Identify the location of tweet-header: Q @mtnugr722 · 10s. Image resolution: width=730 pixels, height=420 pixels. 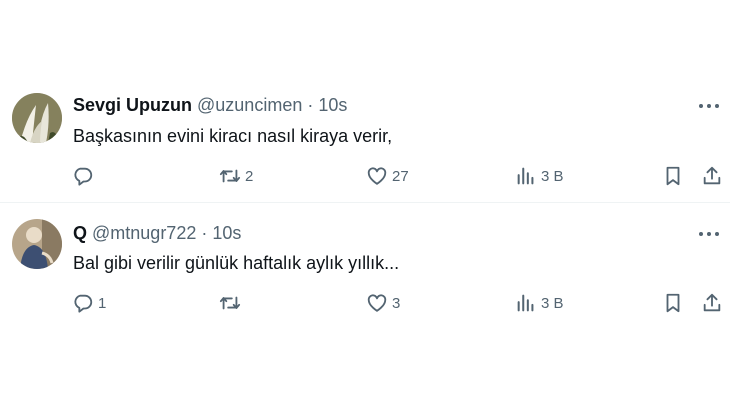
(157, 233).